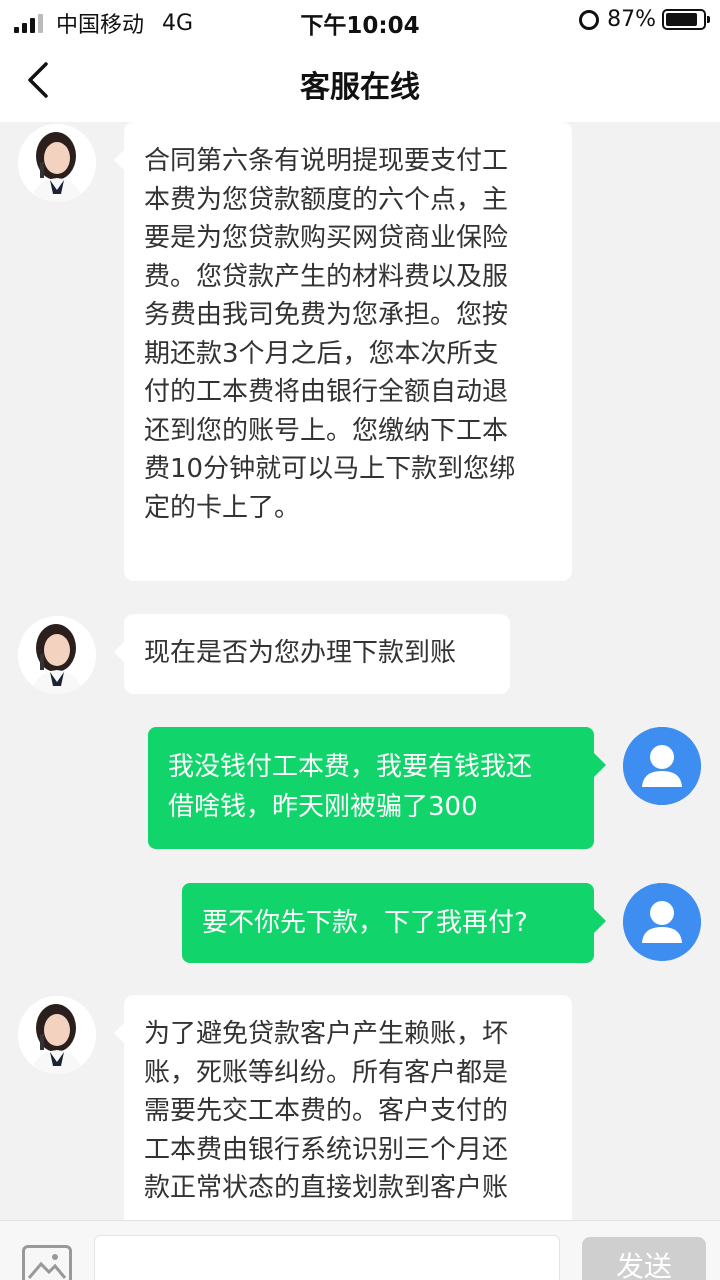 This screenshot has width=720, height=1280. I want to click on input-bar: 发送, so click(360, 1250).